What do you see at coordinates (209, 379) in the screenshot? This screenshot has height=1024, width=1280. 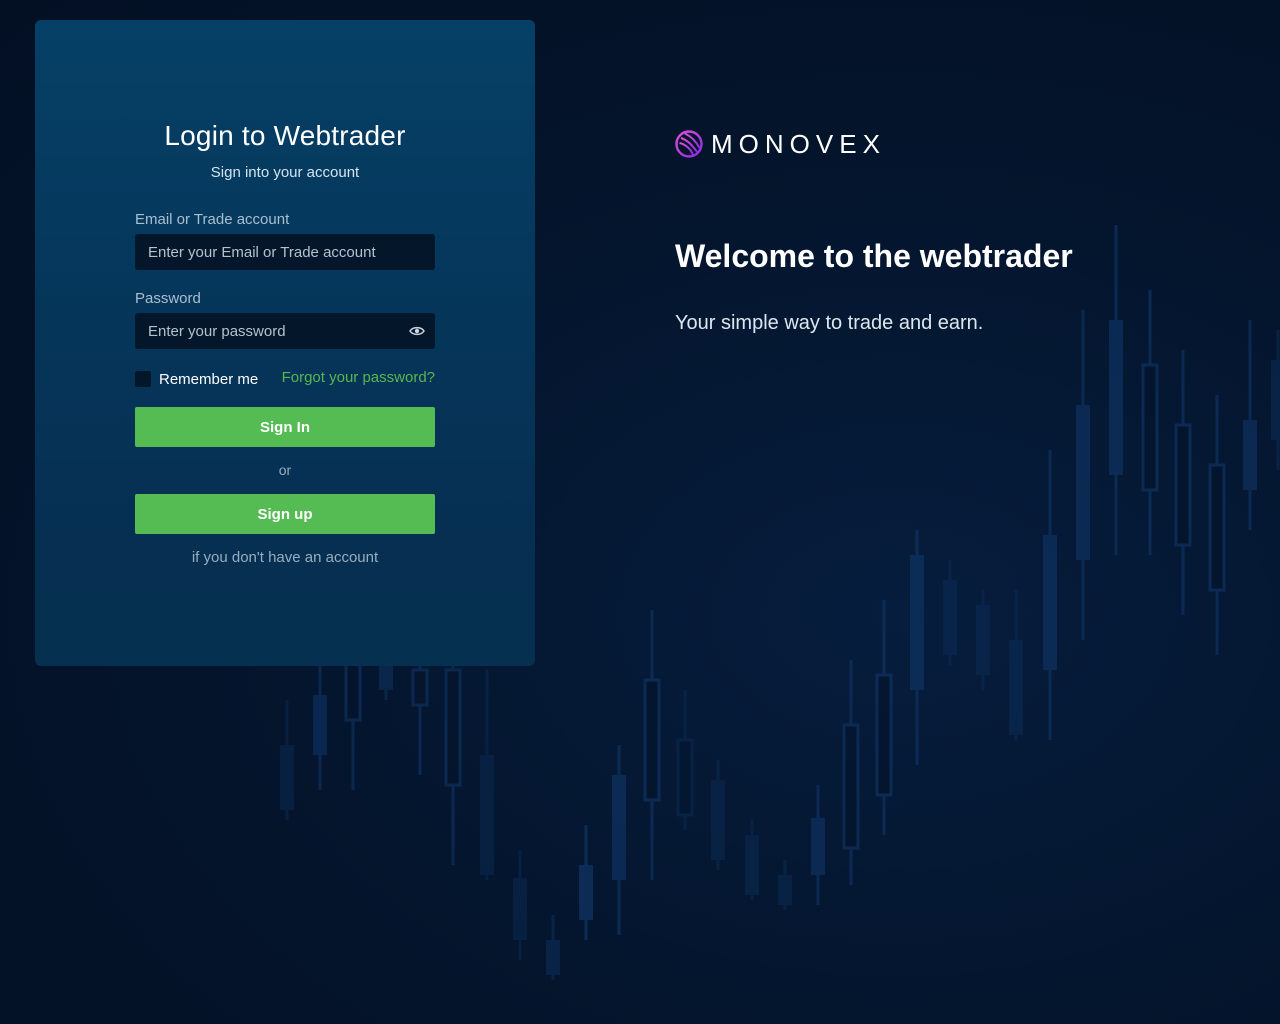 I see `remember-me-label: Remember me` at bounding box center [209, 379].